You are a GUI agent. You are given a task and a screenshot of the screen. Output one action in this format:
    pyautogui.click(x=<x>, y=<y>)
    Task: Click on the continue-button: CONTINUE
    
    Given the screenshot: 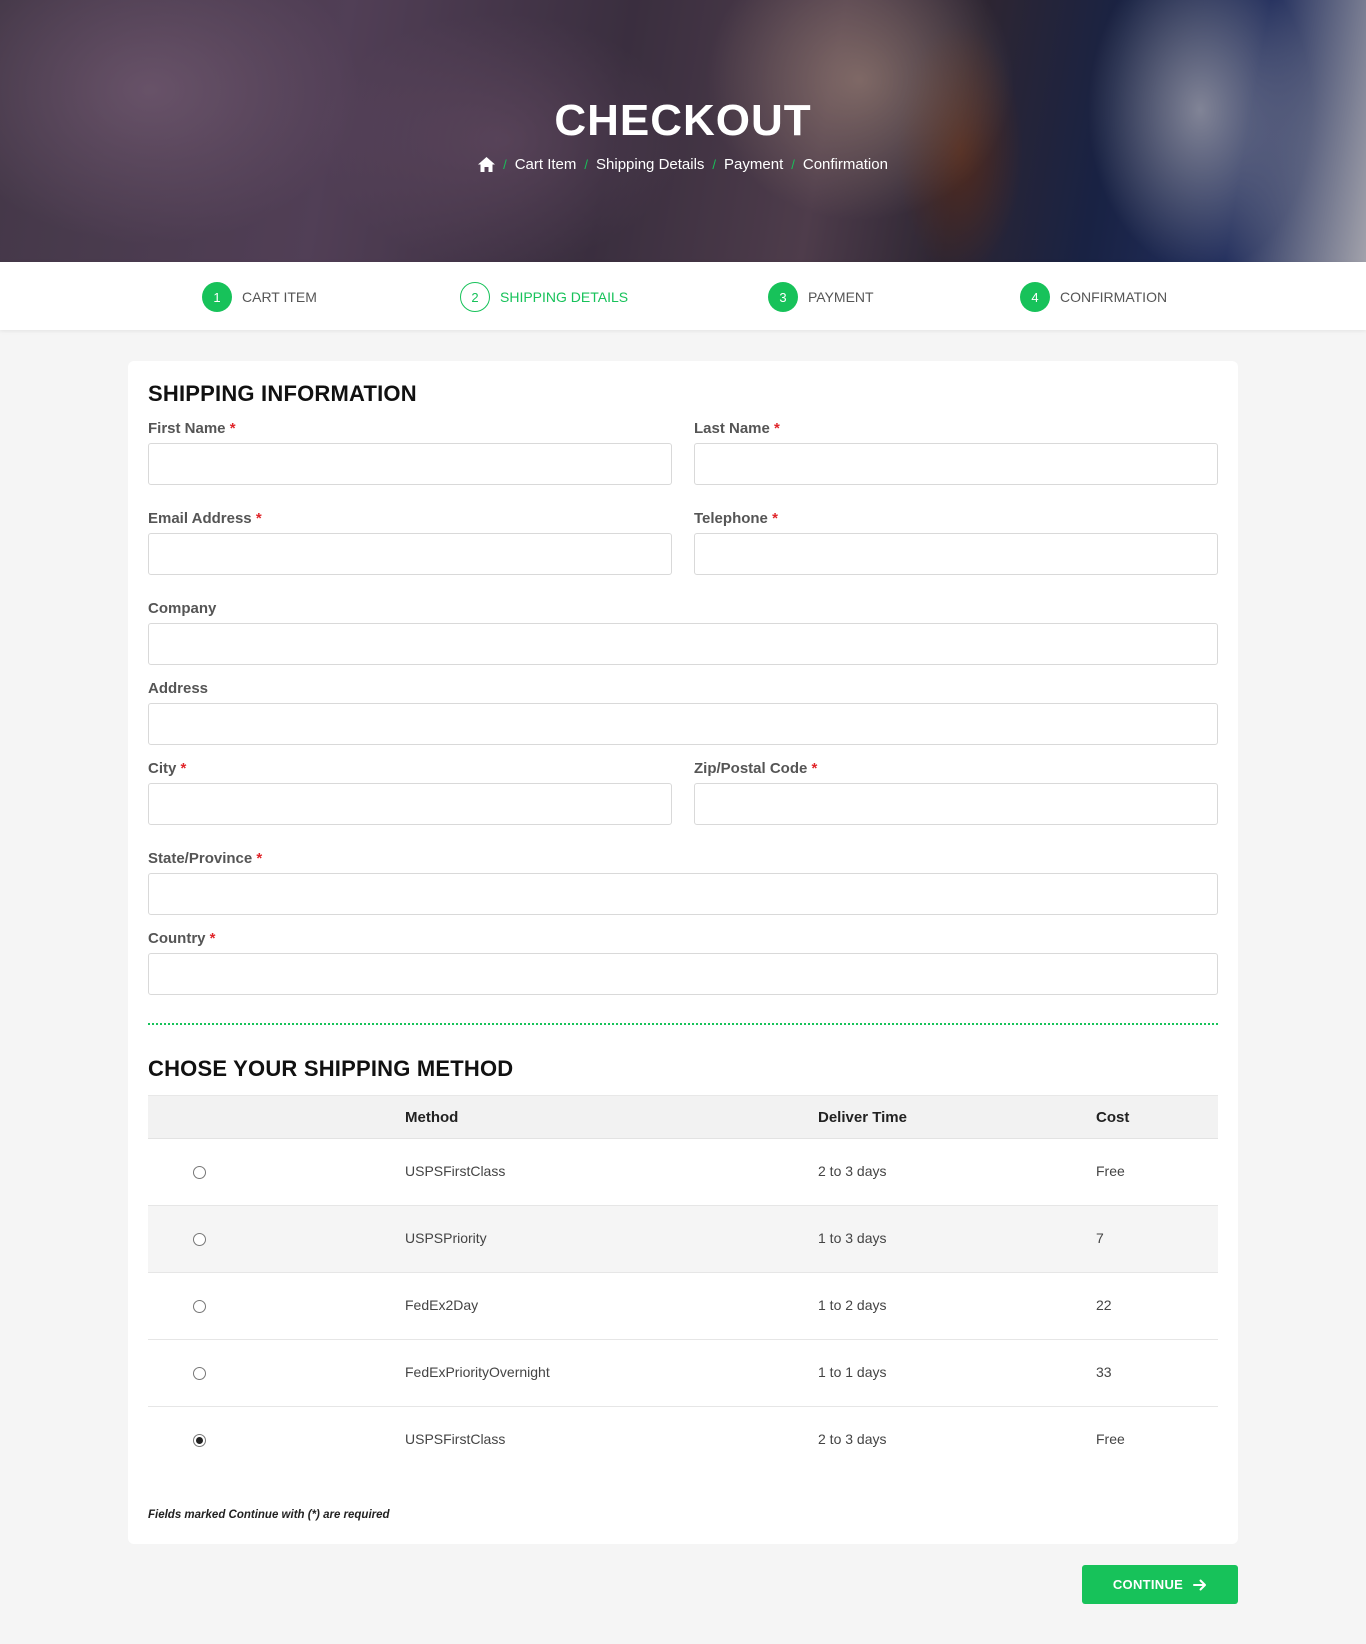 What is the action you would take?
    pyautogui.click(x=1160, y=1584)
    